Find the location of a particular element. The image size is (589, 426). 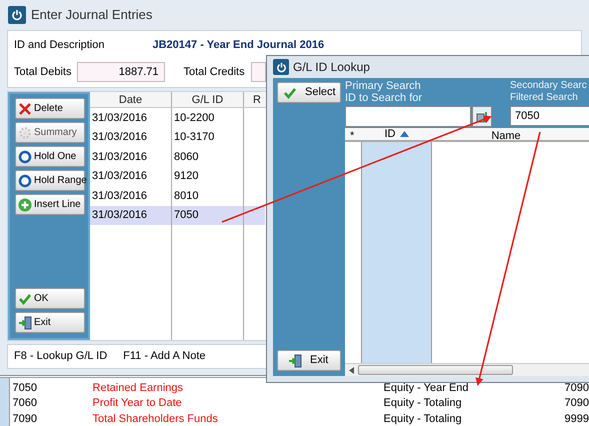

total-field: 1887.71 is located at coordinates (121, 72).